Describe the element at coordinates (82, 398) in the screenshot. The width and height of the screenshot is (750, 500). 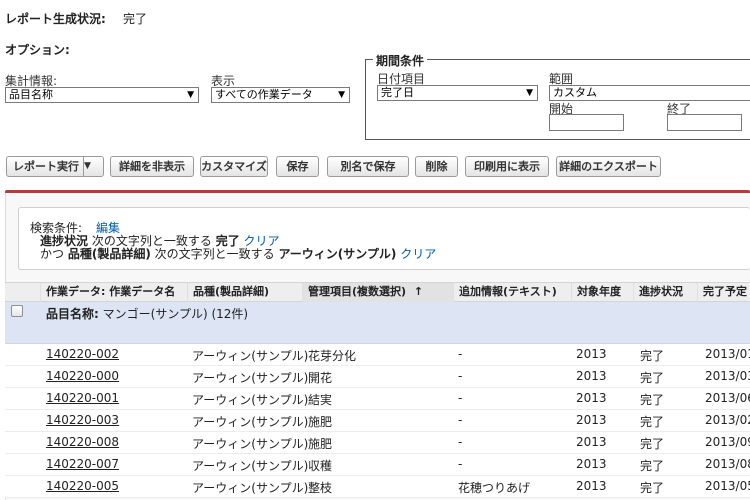
I see `cell-work-data-id: 140220-001` at that location.